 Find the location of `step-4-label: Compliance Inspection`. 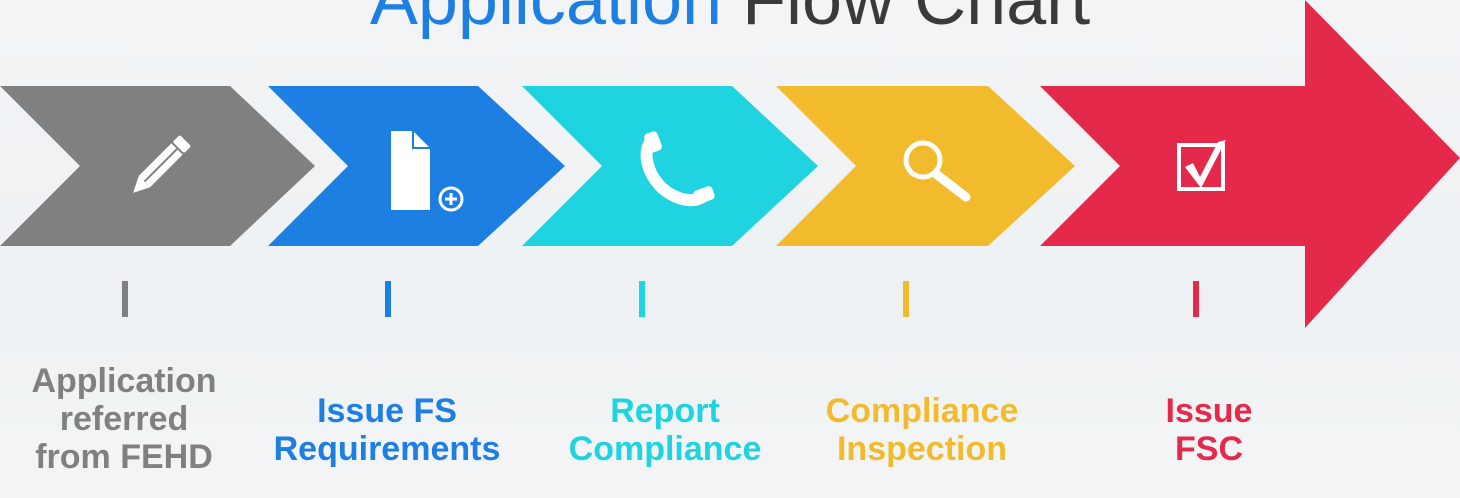

step-4-label: Compliance Inspection is located at coordinates (922, 430).